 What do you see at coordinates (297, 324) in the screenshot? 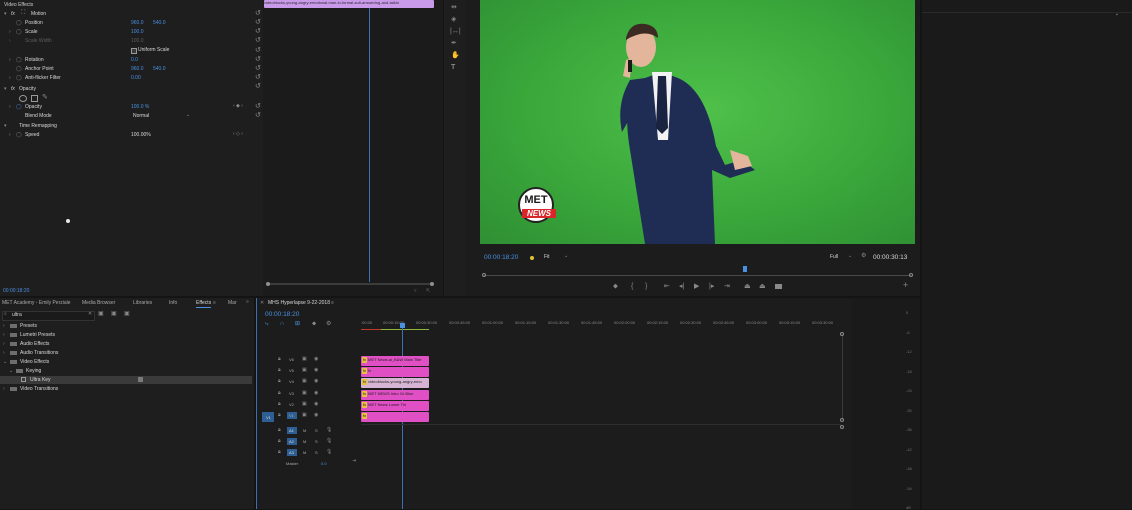
I see `linked-selection-icon: ⊞` at bounding box center [297, 324].